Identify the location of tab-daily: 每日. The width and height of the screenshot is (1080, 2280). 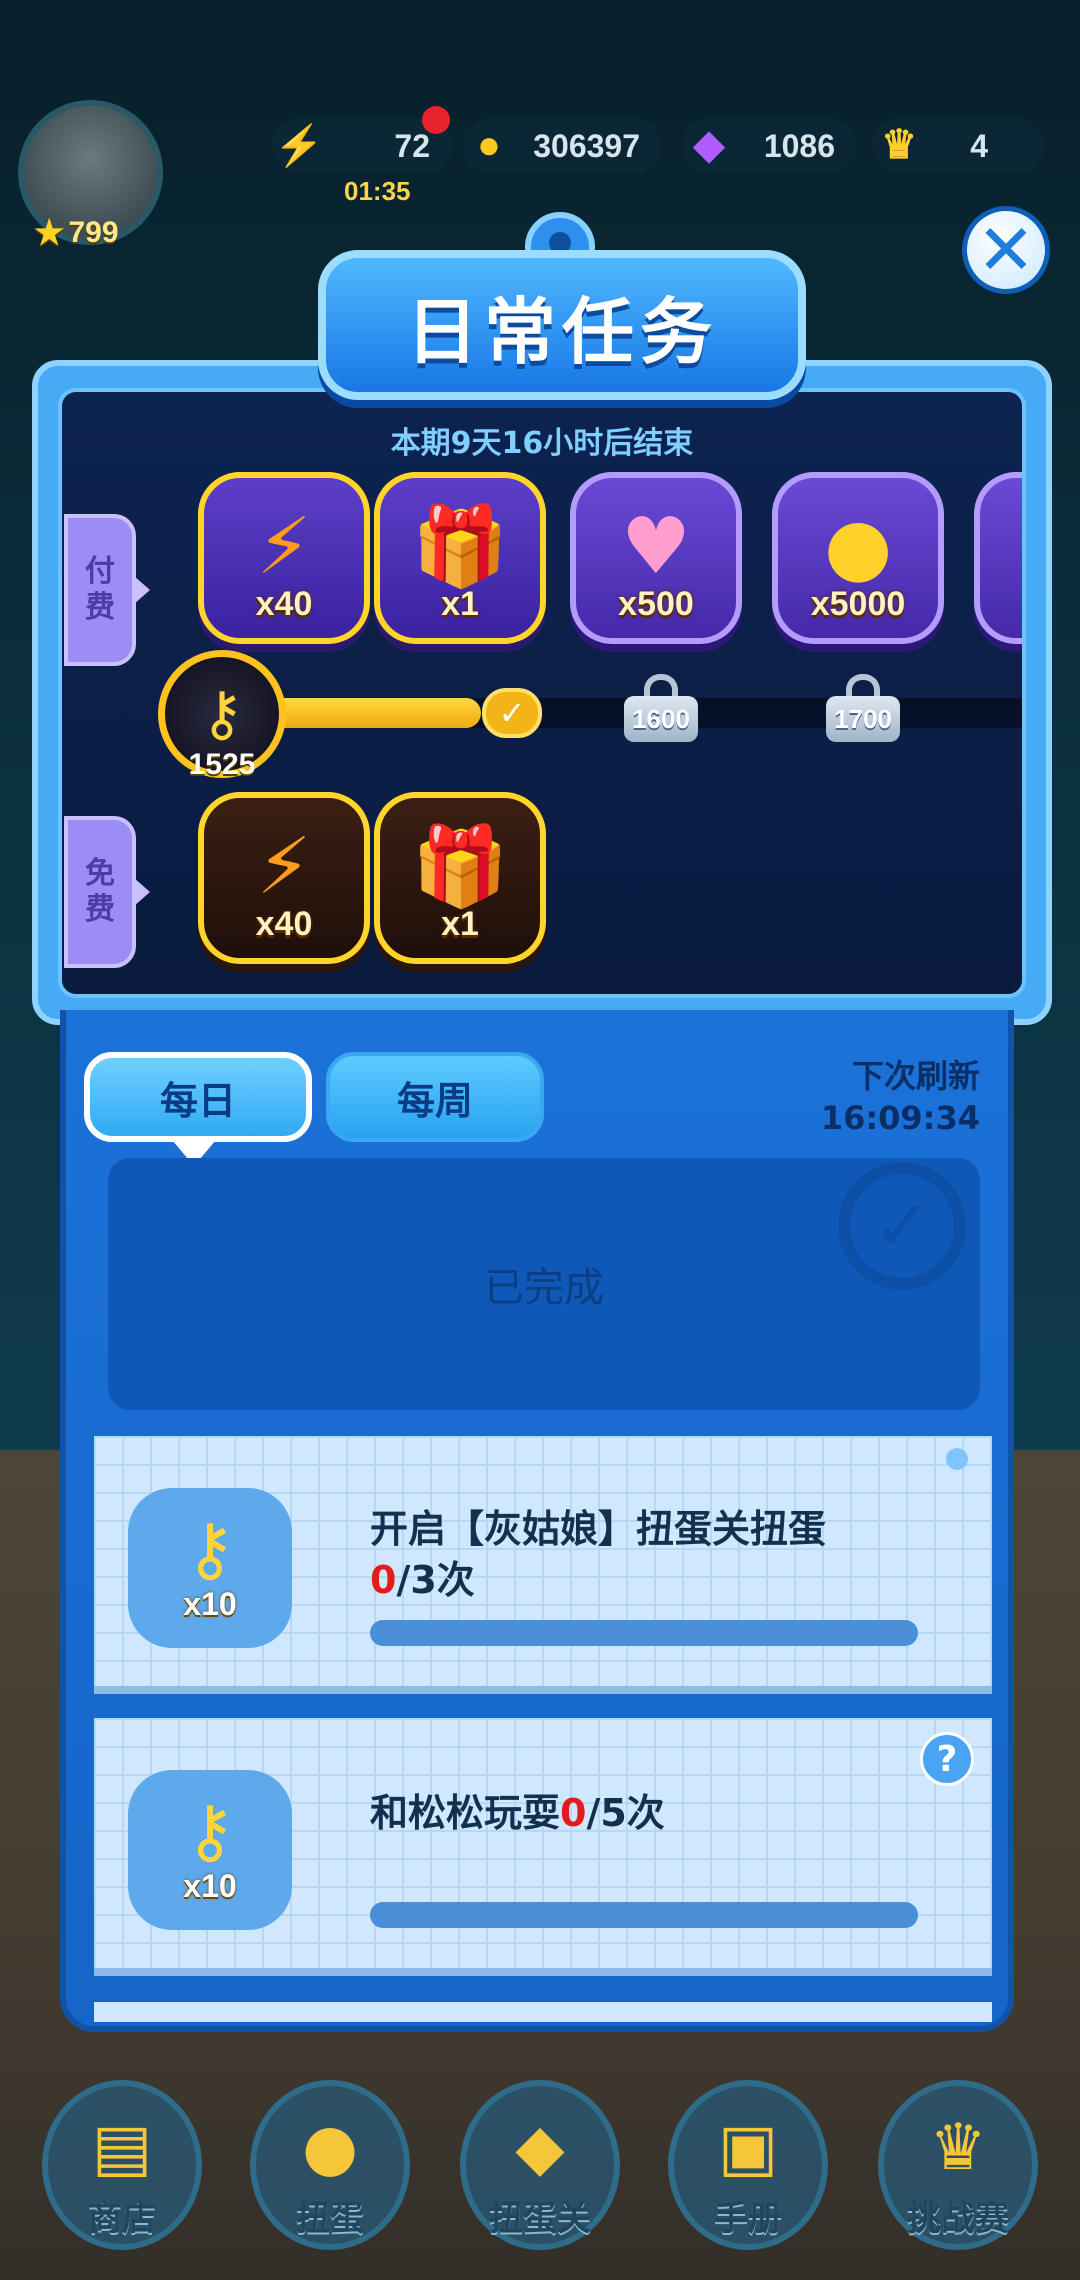
(198, 1097).